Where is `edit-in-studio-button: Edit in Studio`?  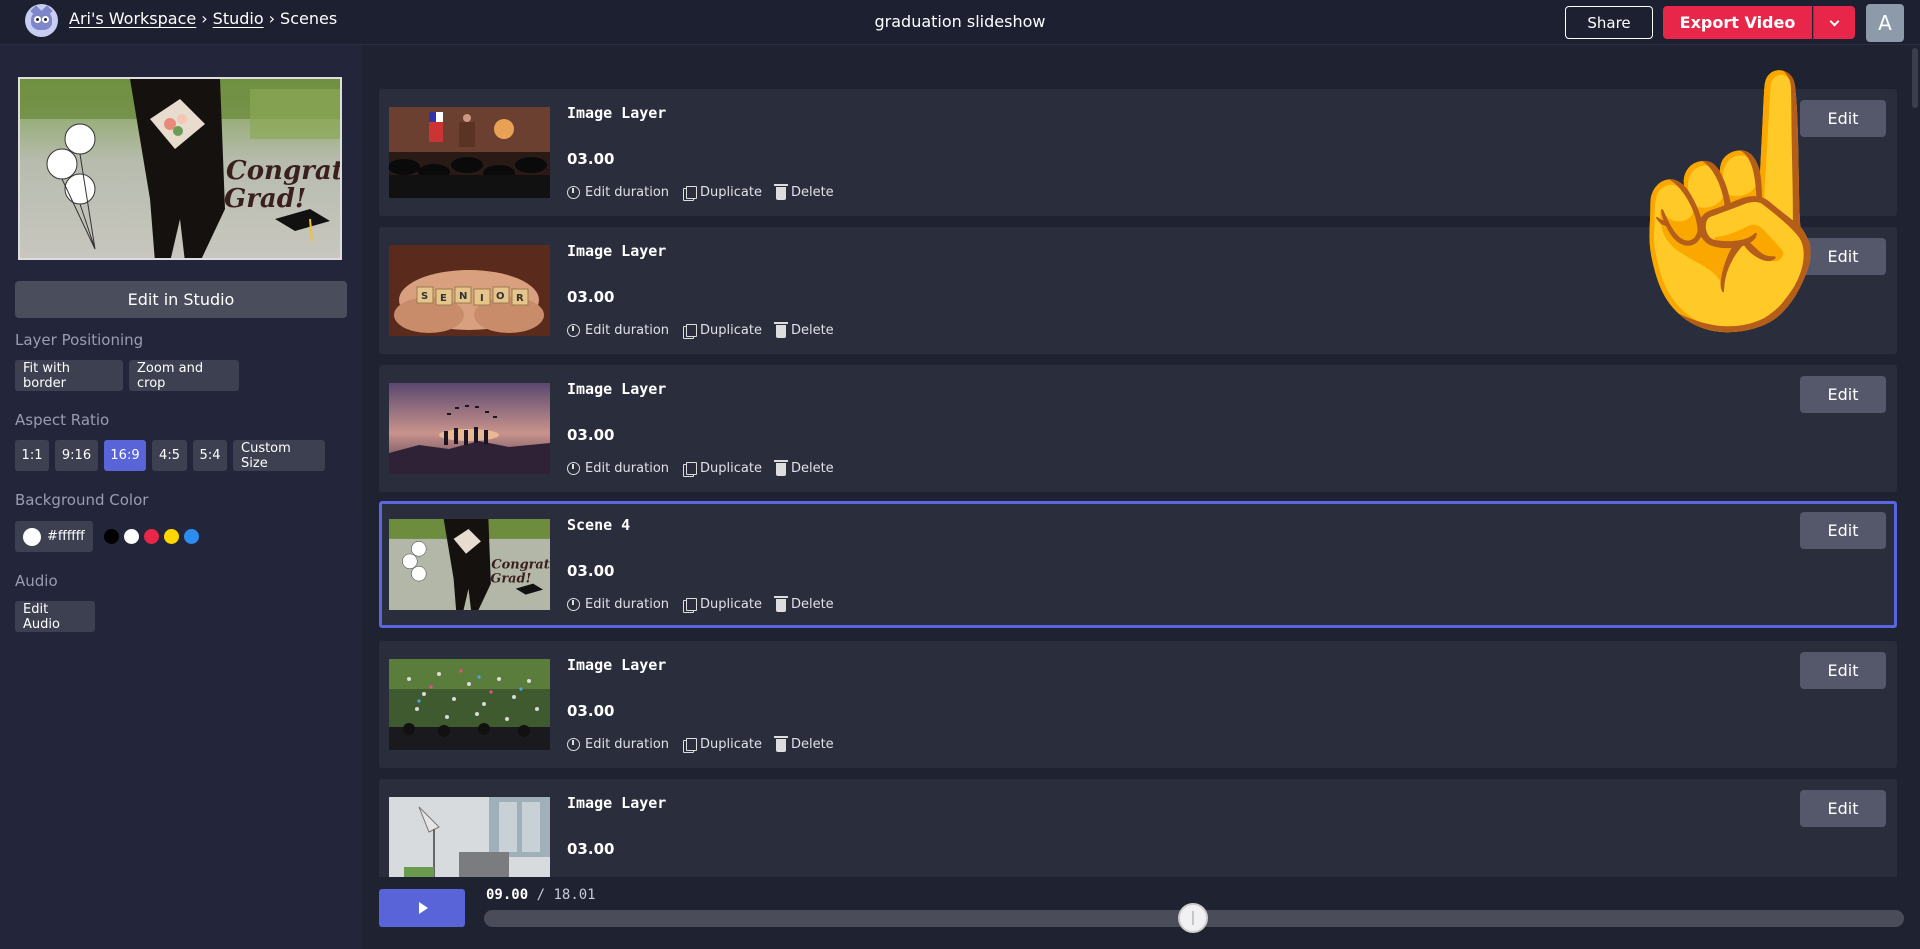 edit-in-studio-button: Edit in Studio is located at coordinates (181, 299).